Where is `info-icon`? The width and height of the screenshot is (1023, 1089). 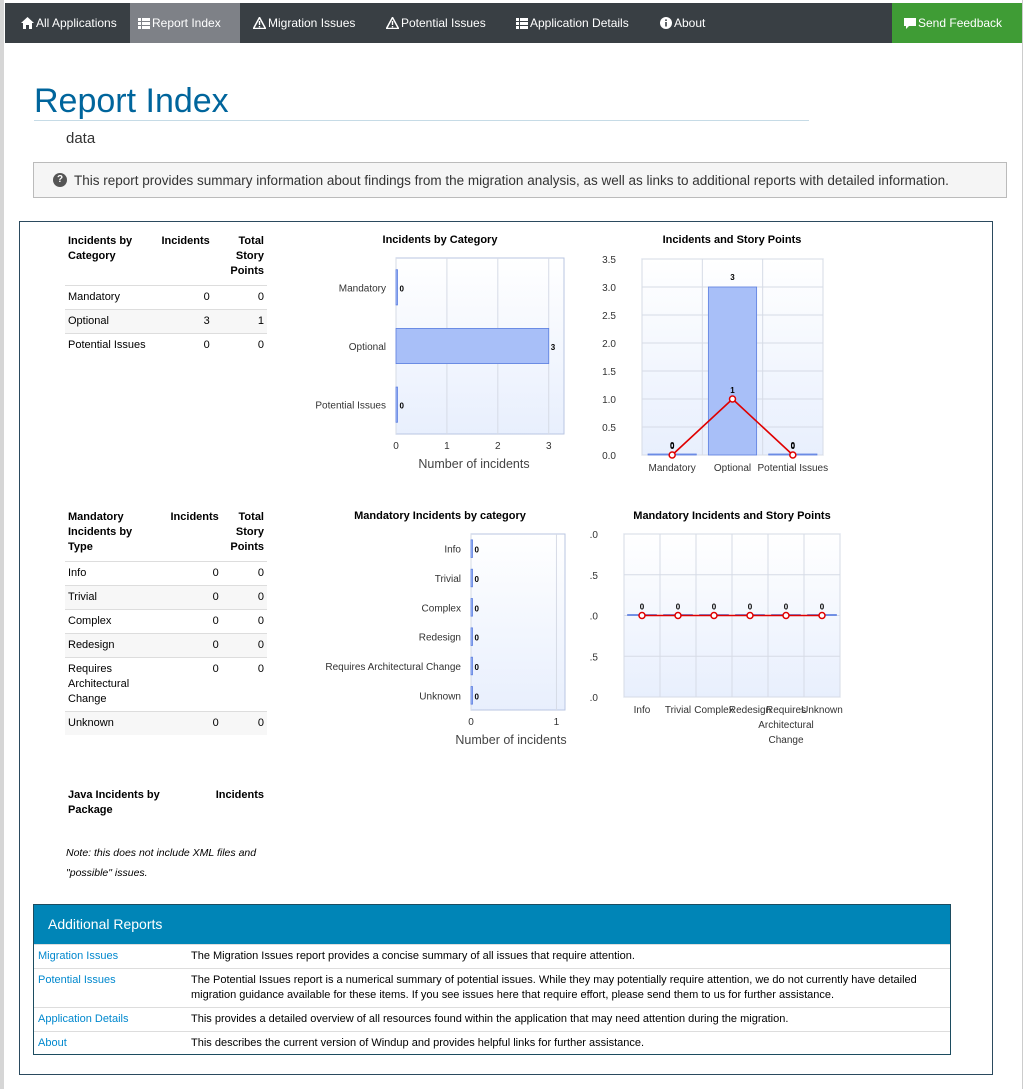
info-icon is located at coordinates (666, 23).